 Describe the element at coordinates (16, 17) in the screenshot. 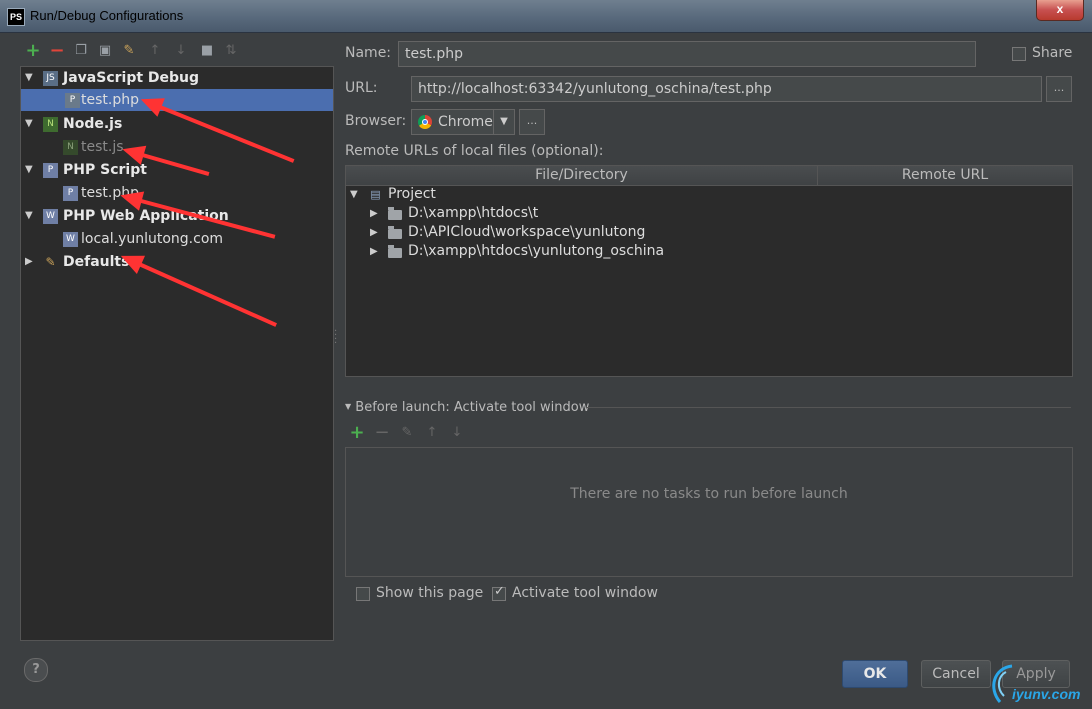

I see `phpstorm-logo-icon: PS` at that location.